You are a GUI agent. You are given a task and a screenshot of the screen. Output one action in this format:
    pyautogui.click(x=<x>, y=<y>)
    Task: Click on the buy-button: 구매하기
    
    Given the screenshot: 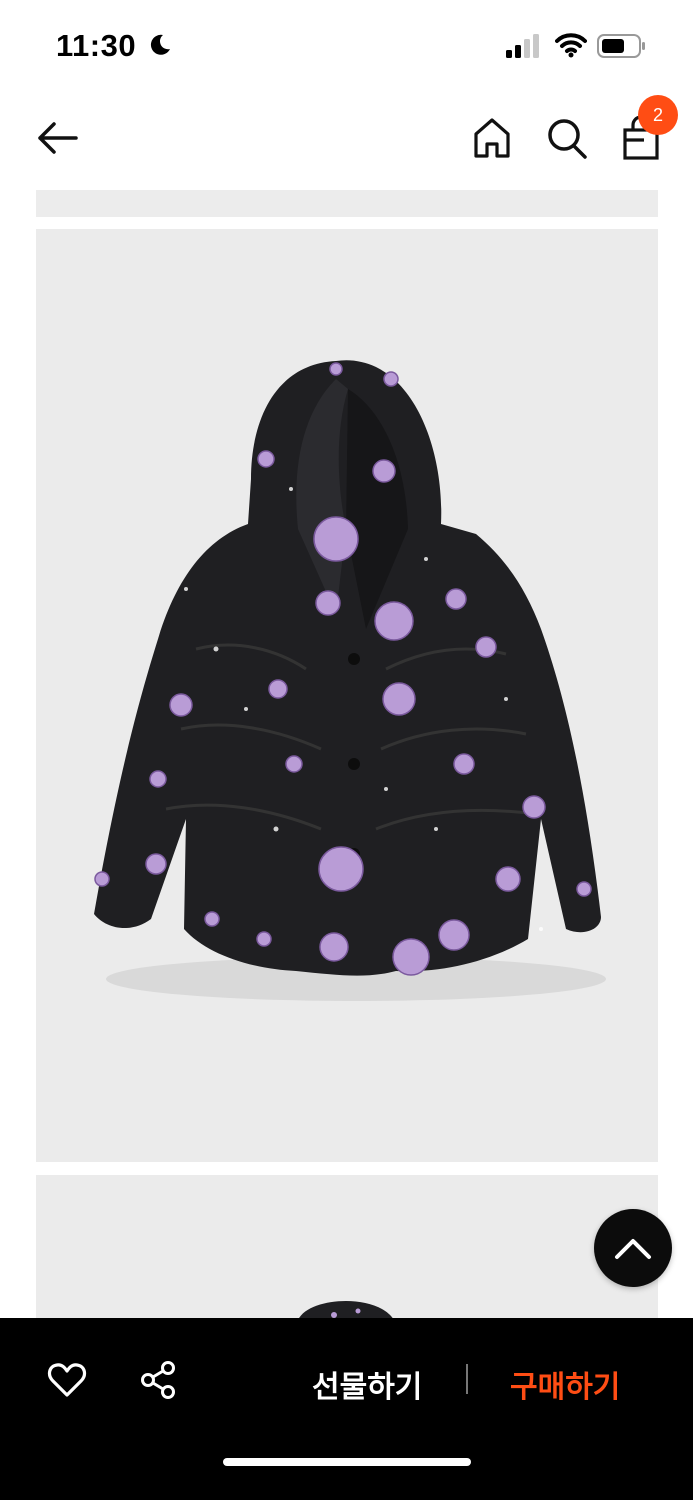 What is the action you would take?
    pyautogui.click(x=565, y=1384)
    